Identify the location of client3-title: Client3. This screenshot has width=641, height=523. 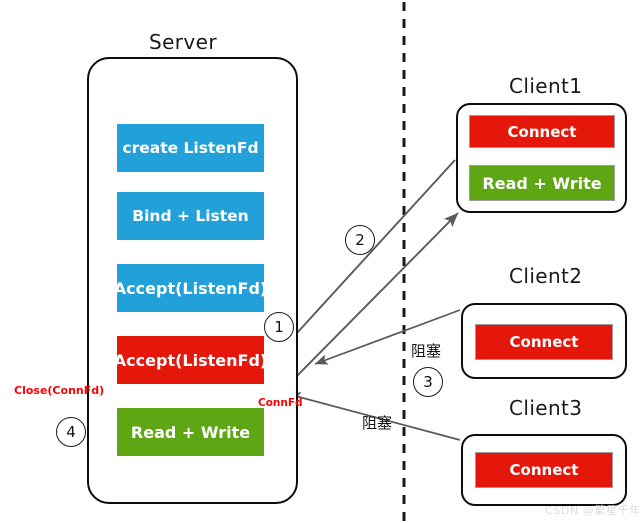
(546, 408).